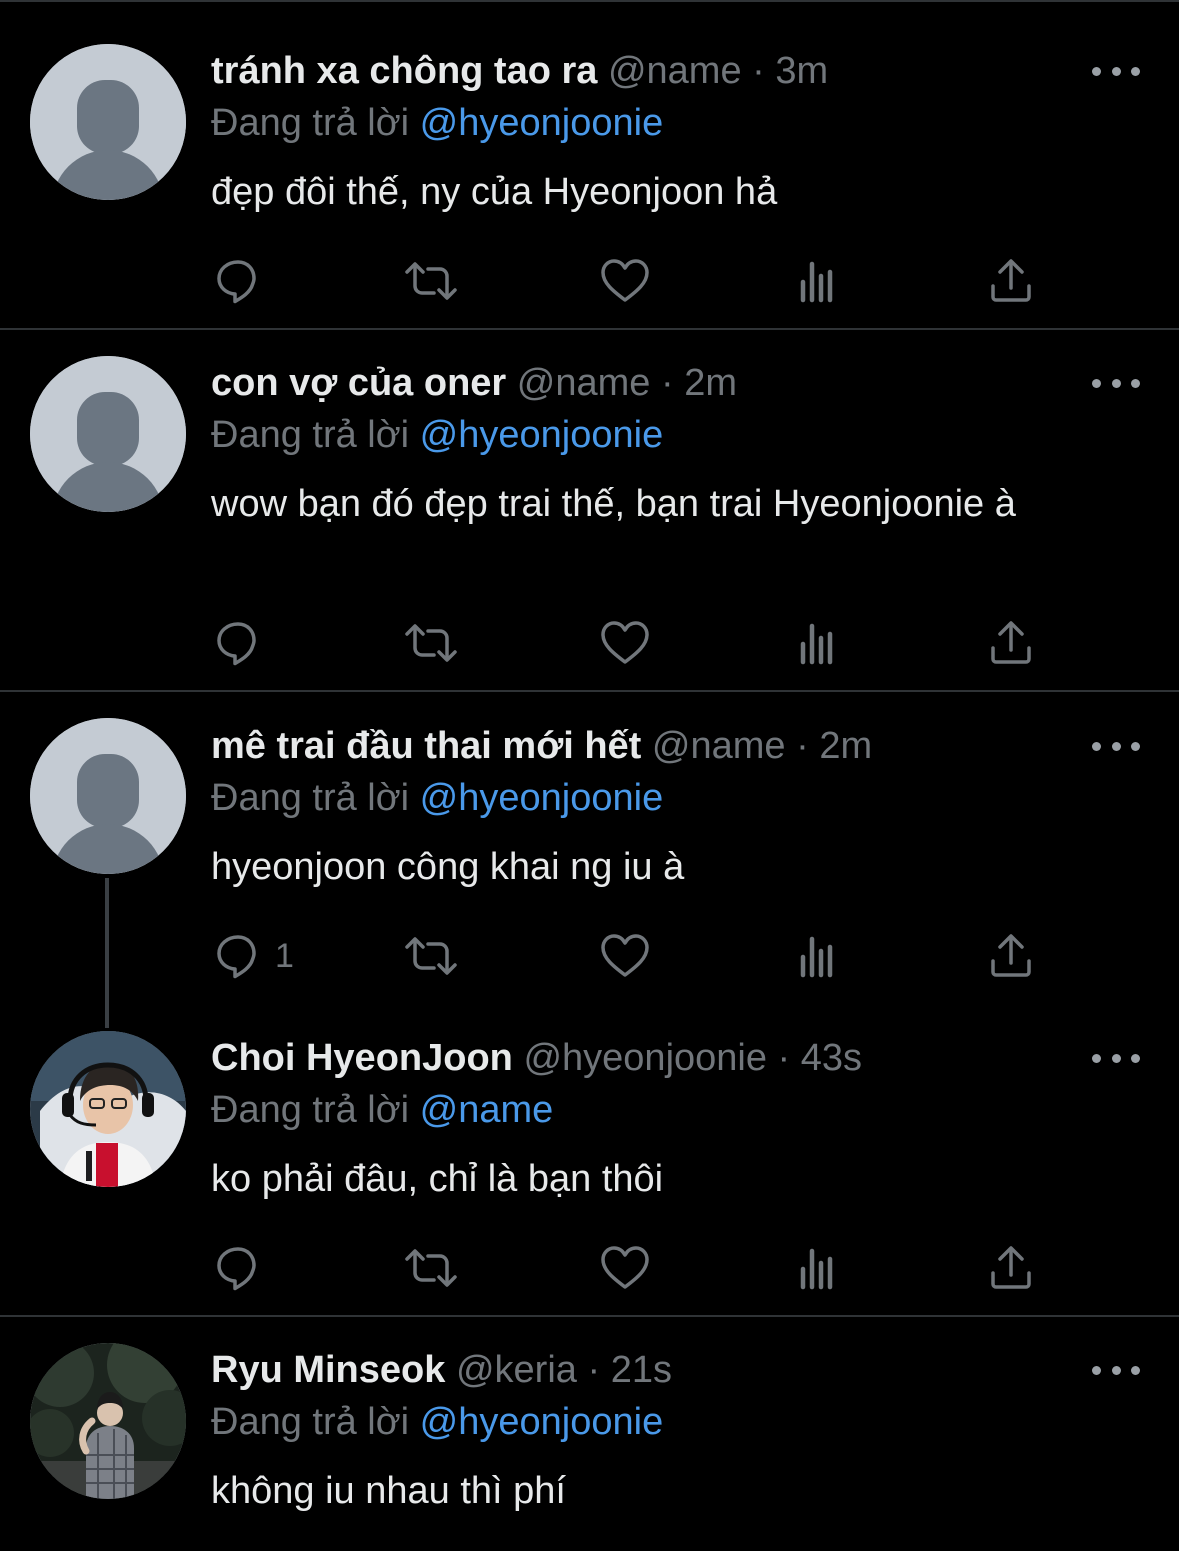  What do you see at coordinates (645, 1058) in the screenshot?
I see `user-handle: @hyeonjoonie` at bounding box center [645, 1058].